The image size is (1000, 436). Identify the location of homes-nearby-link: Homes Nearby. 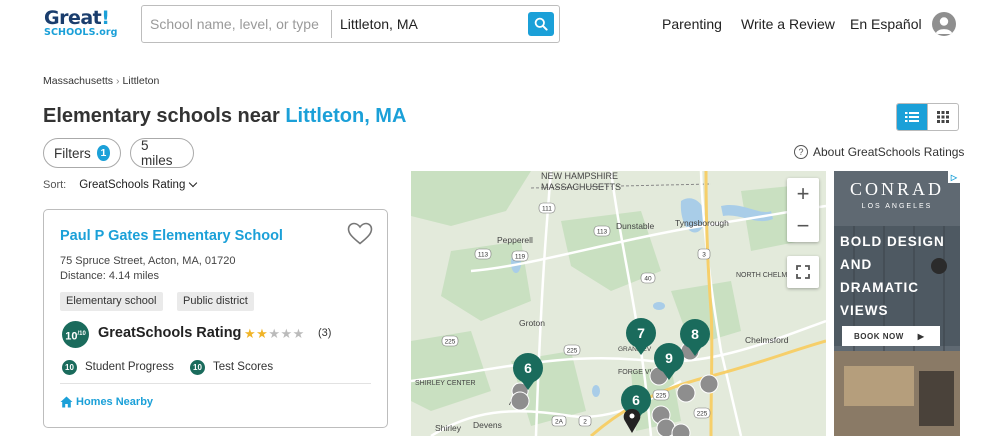
(106, 402).